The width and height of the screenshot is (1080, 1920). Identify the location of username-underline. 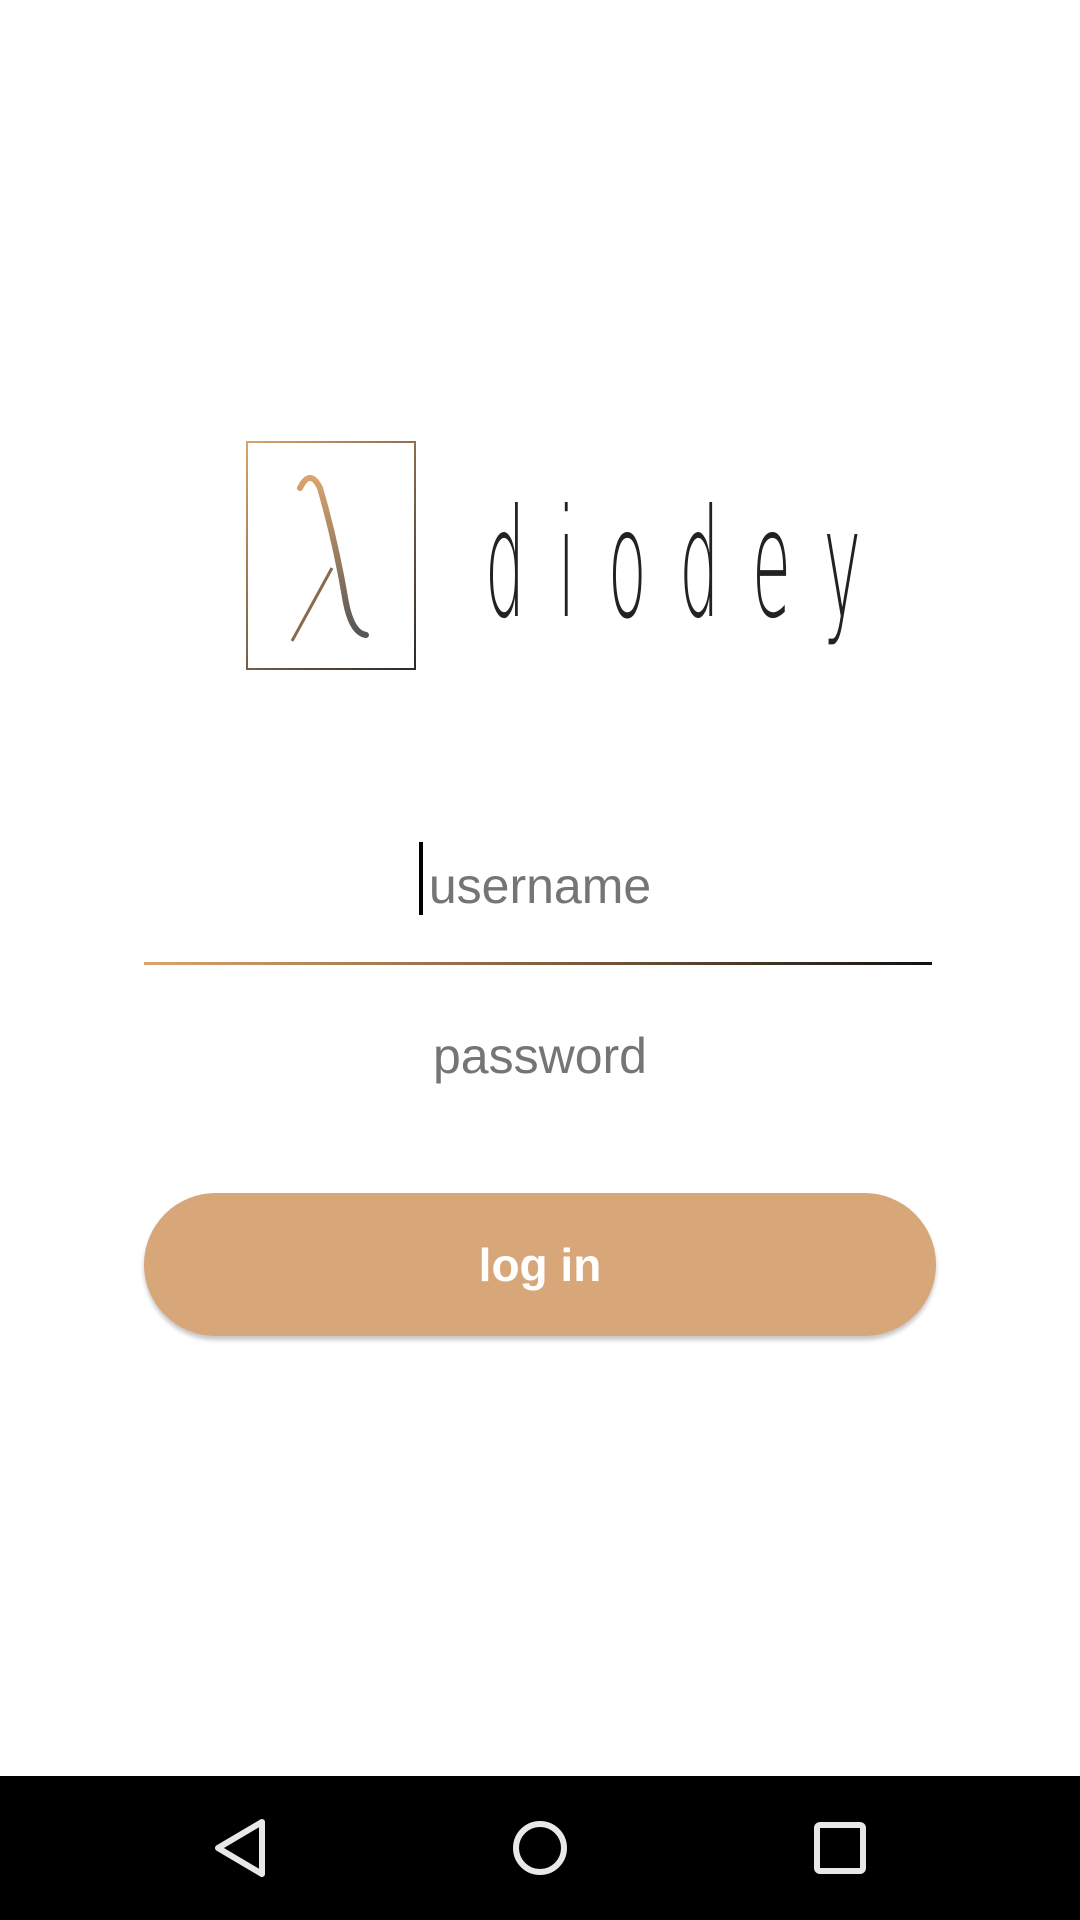
(538, 963).